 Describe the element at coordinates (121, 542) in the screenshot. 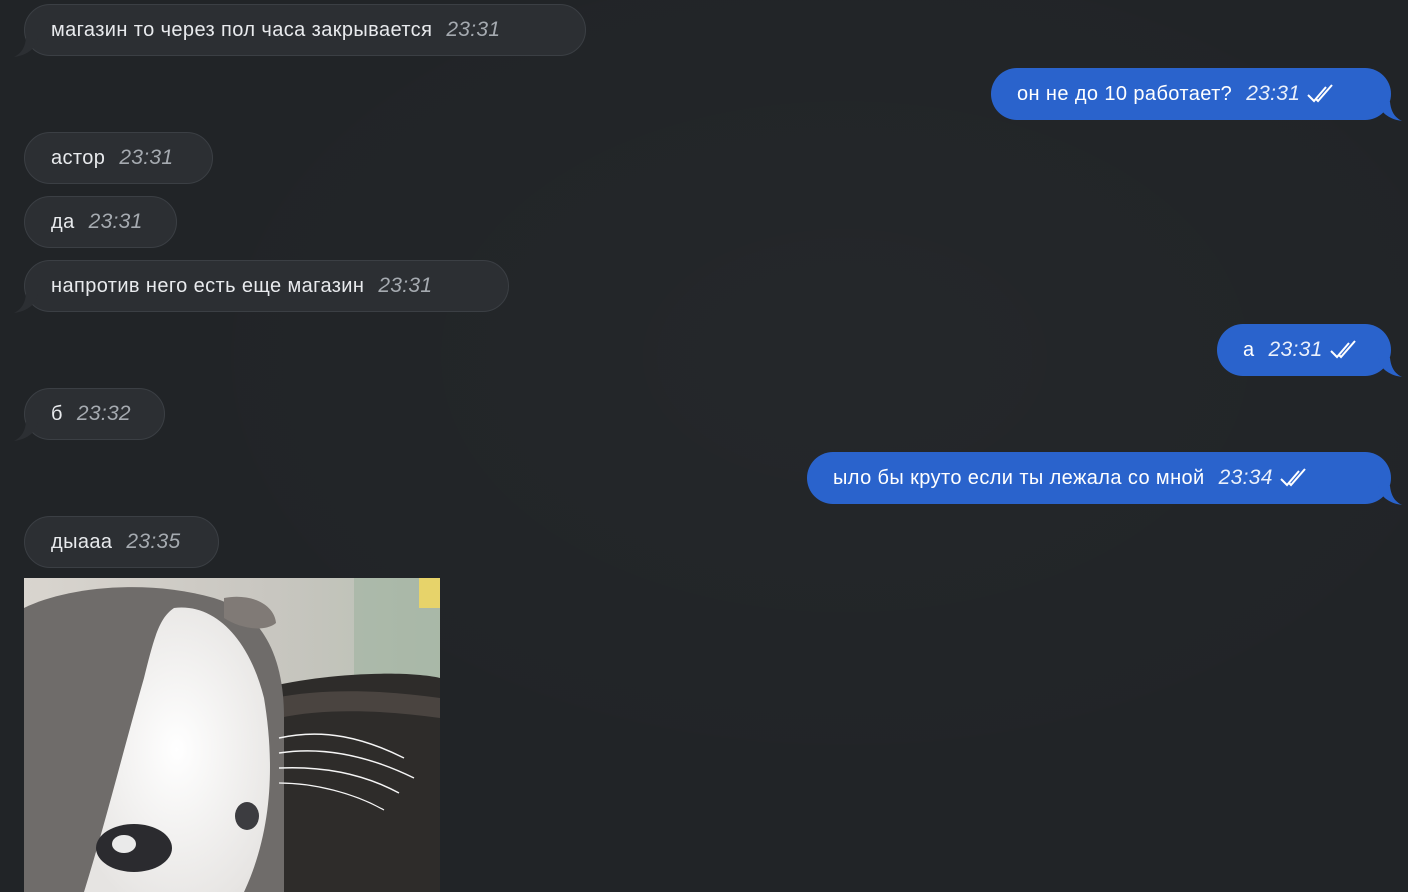

I see `message-incoming: дыааа 23:35` at that location.